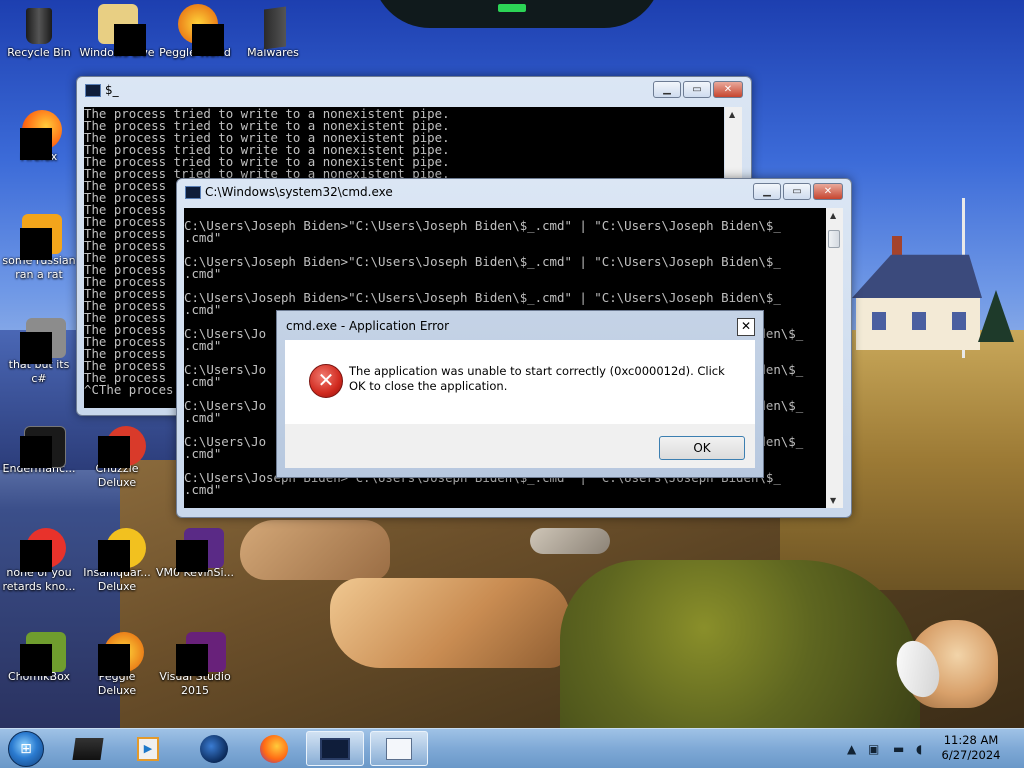 Image resolution: width=1024 pixels, height=768 pixels. What do you see at coordinates (917, 293) in the screenshot?
I see `wallpaper-house` at bounding box center [917, 293].